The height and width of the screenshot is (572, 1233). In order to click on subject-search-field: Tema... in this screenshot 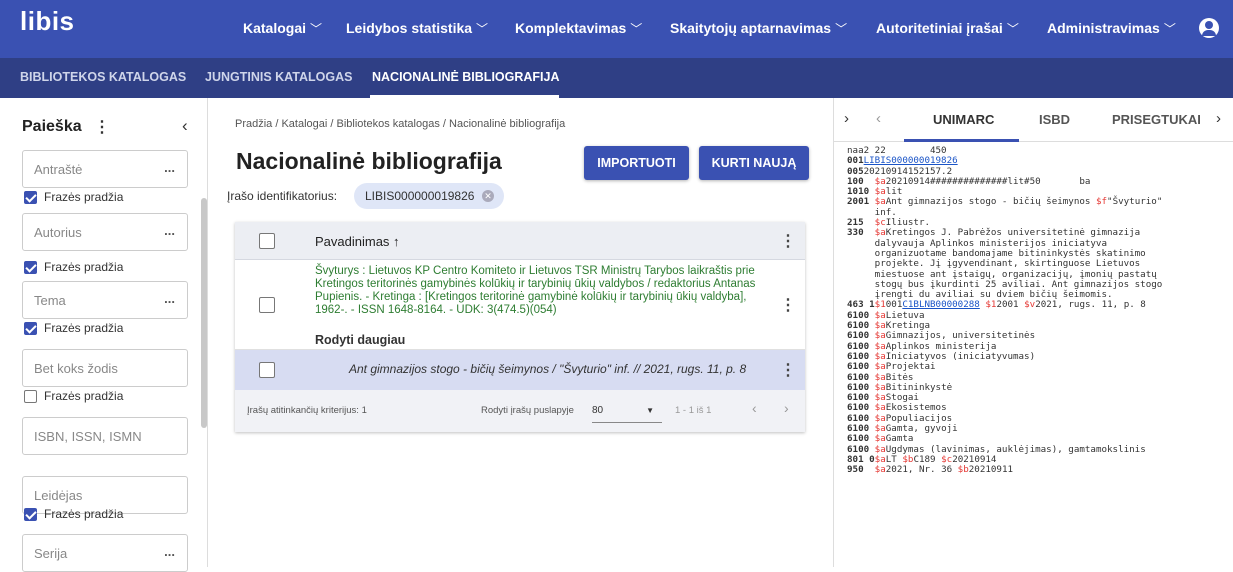, I will do `click(105, 300)`.